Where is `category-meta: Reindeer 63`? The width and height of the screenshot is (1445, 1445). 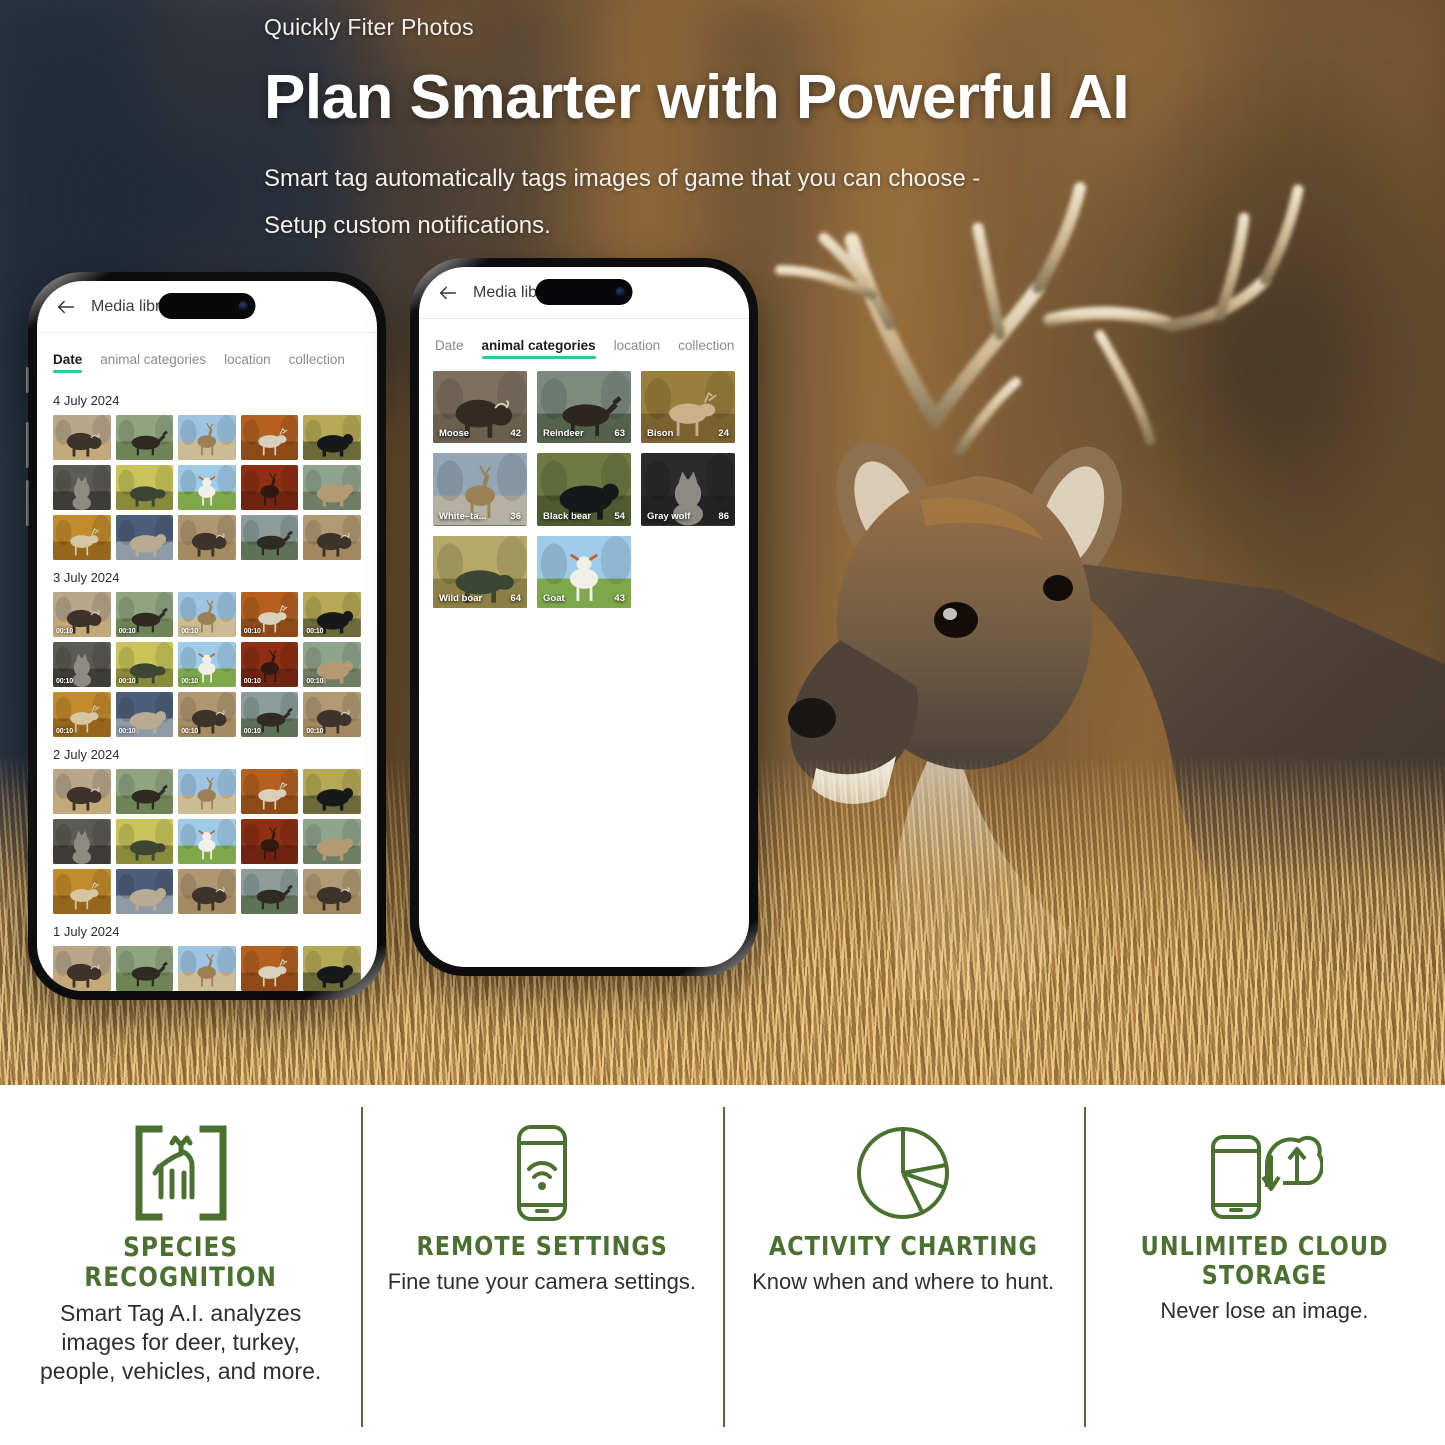 category-meta: Reindeer 63 is located at coordinates (584, 433).